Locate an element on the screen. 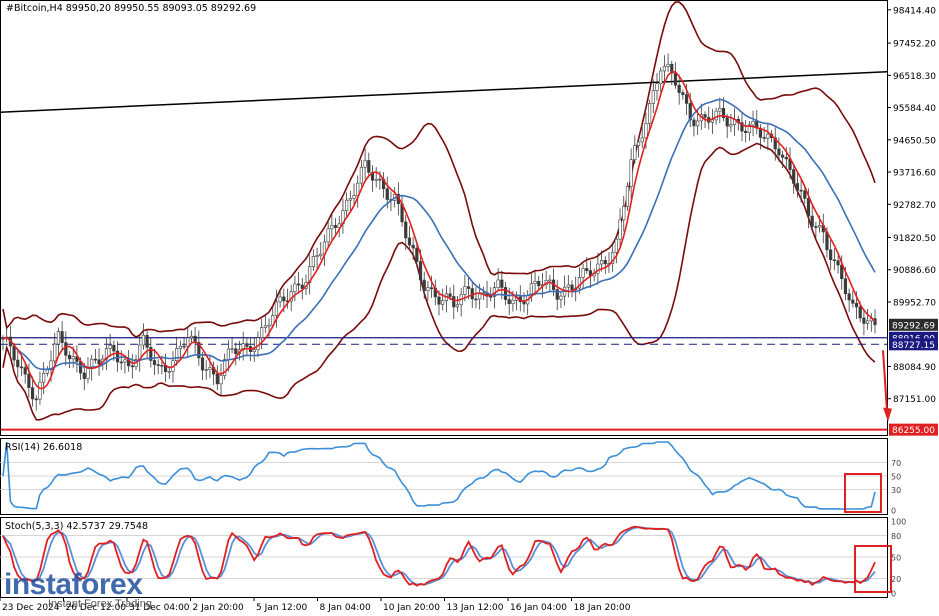 The width and height of the screenshot is (939, 616). stoch-tick-label: 80 is located at coordinates (896, 536).